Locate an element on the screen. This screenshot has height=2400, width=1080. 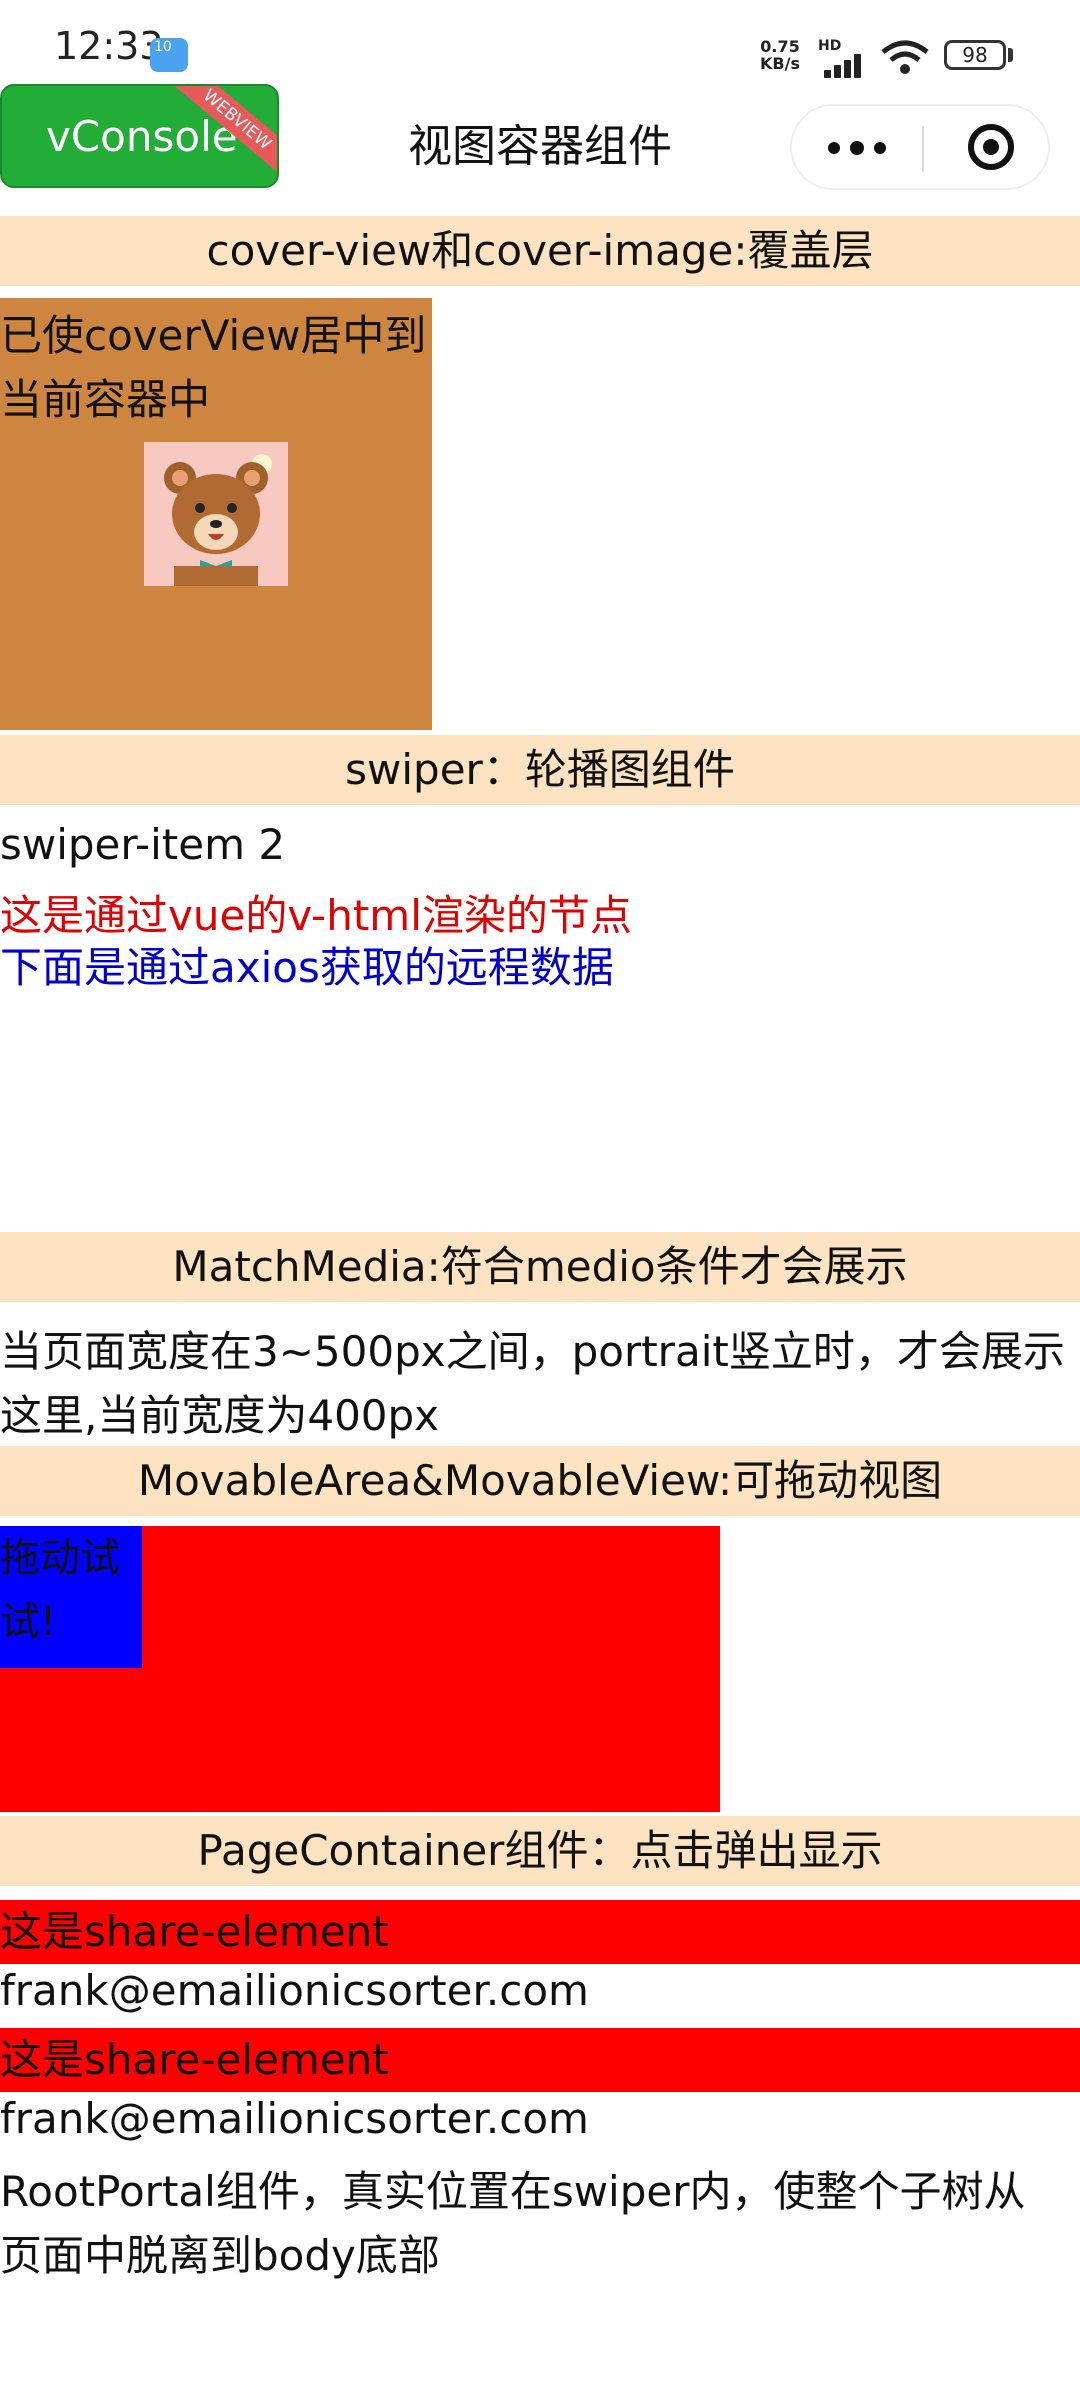
page-title: 视图容器组件 is located at coordinates (540, 146).